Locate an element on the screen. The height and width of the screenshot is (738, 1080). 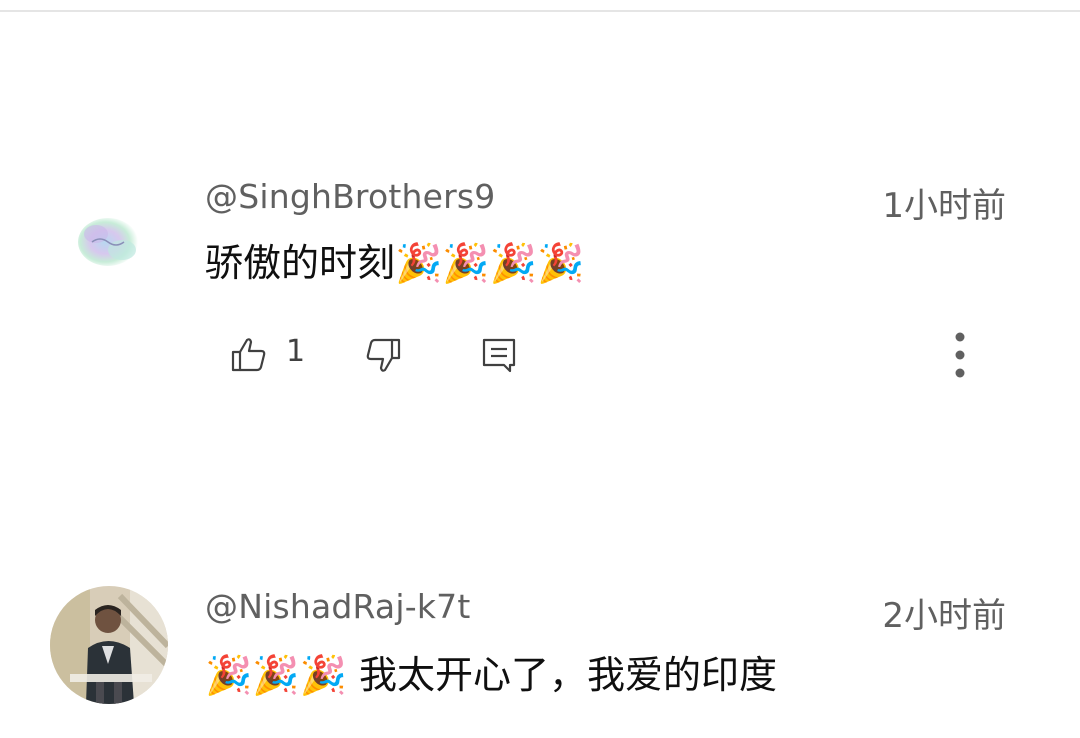
person-photo-avatar-icon is located at coordinates (109, 645).